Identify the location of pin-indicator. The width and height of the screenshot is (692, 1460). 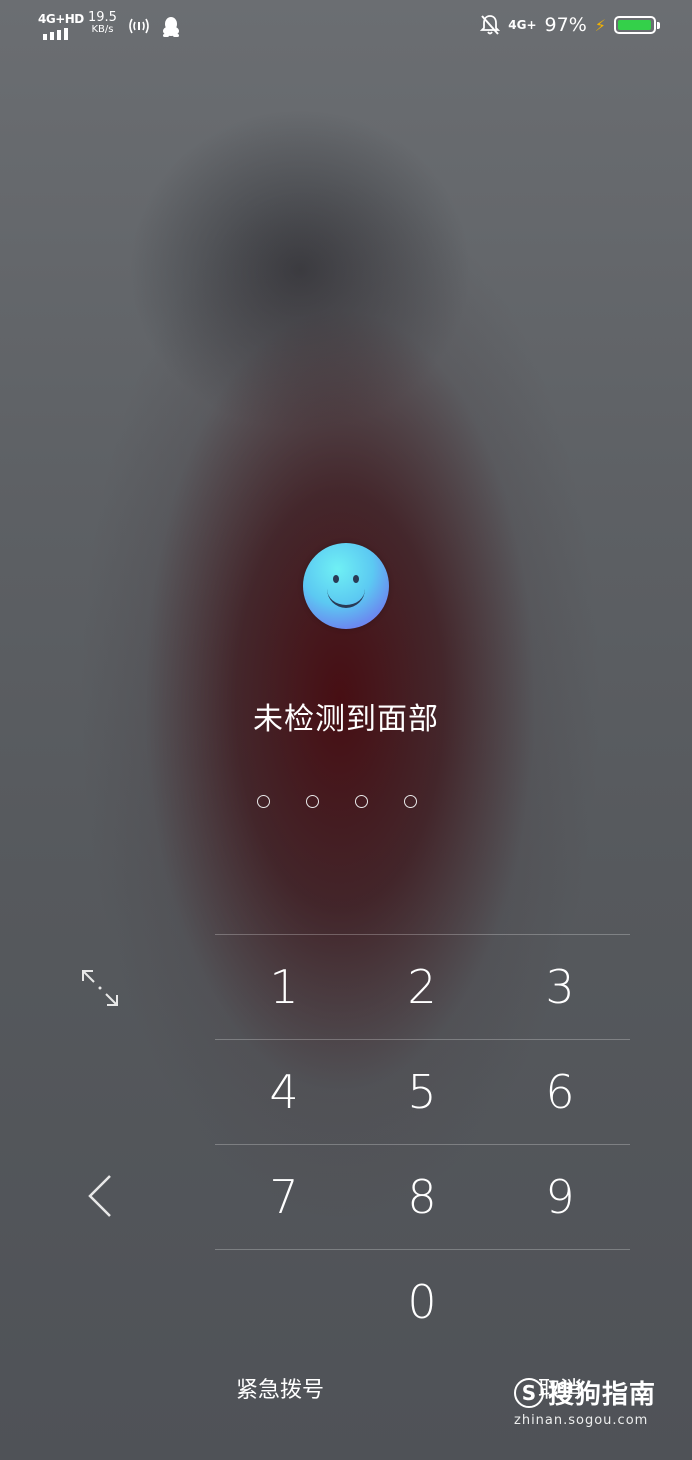
(337, 801).